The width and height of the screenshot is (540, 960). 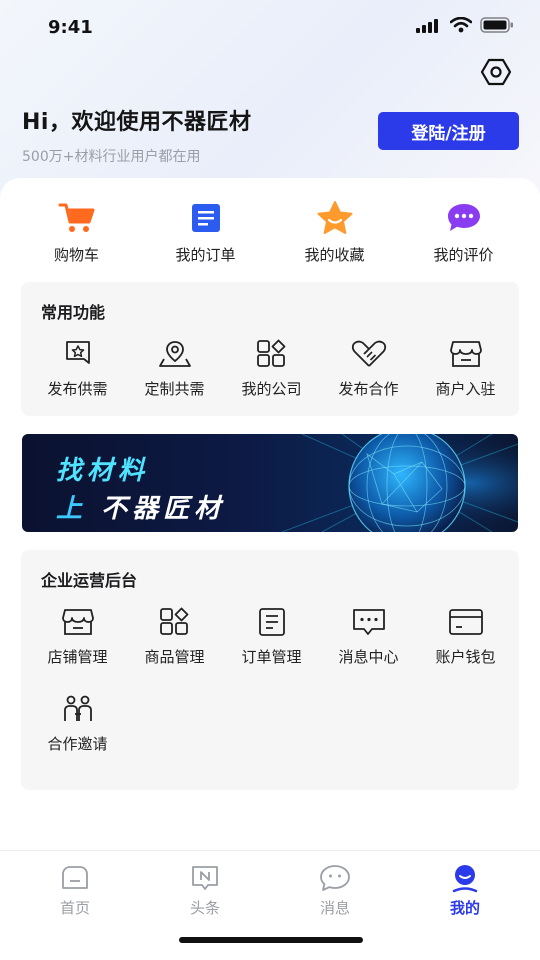 I want to click on chat-icon, so click(x=335, y=878).